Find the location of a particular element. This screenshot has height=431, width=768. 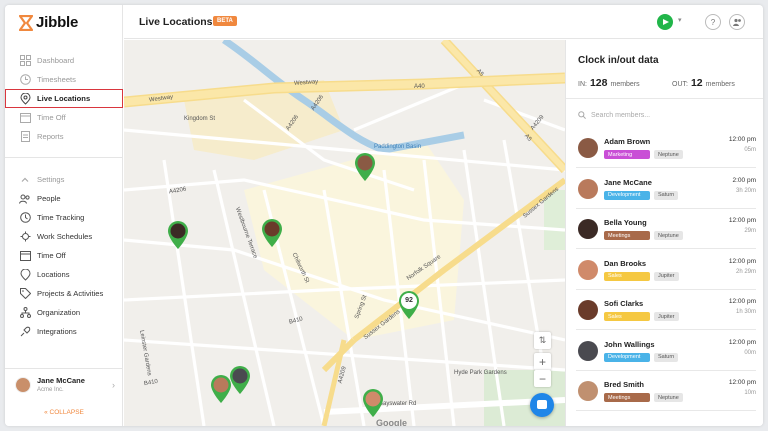

activity-tag: Meetings is located at coordinates (627, 235).